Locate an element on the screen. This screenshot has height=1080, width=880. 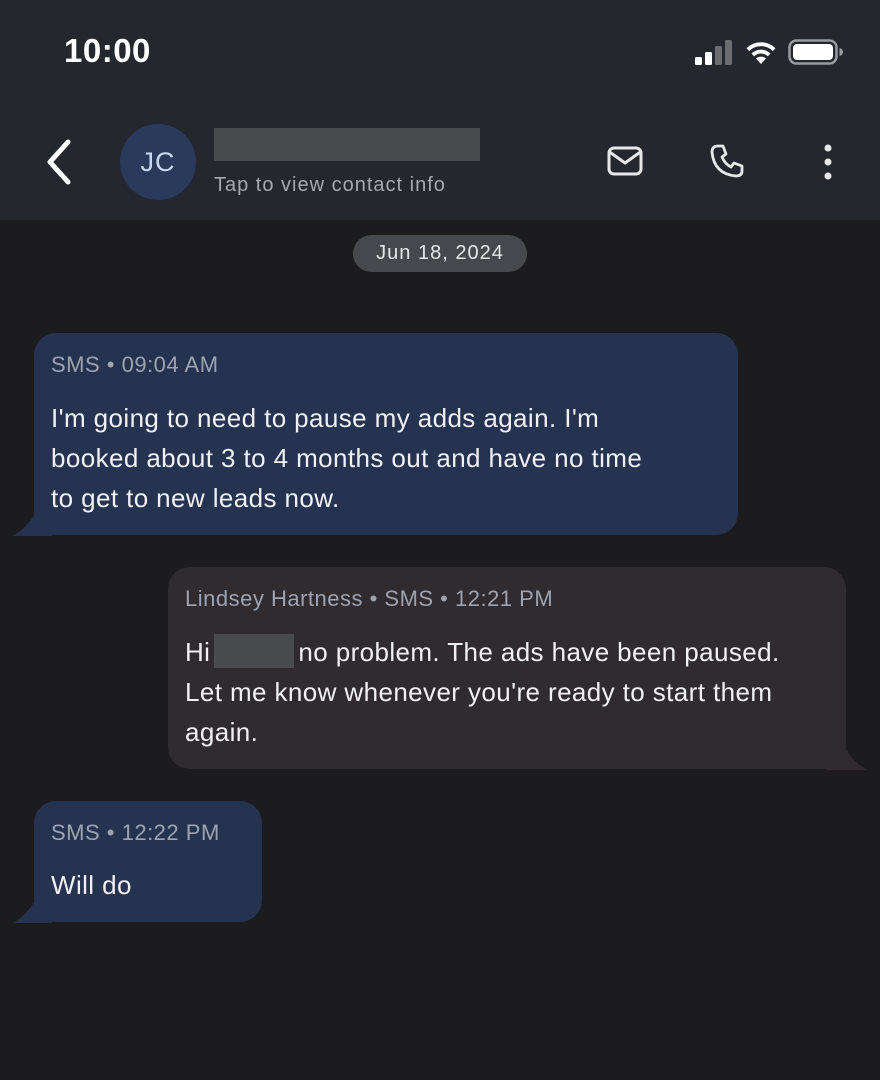
message-bubble-incoming: SMS • 12:22 PM Will do is located at coordinates (148, 861).